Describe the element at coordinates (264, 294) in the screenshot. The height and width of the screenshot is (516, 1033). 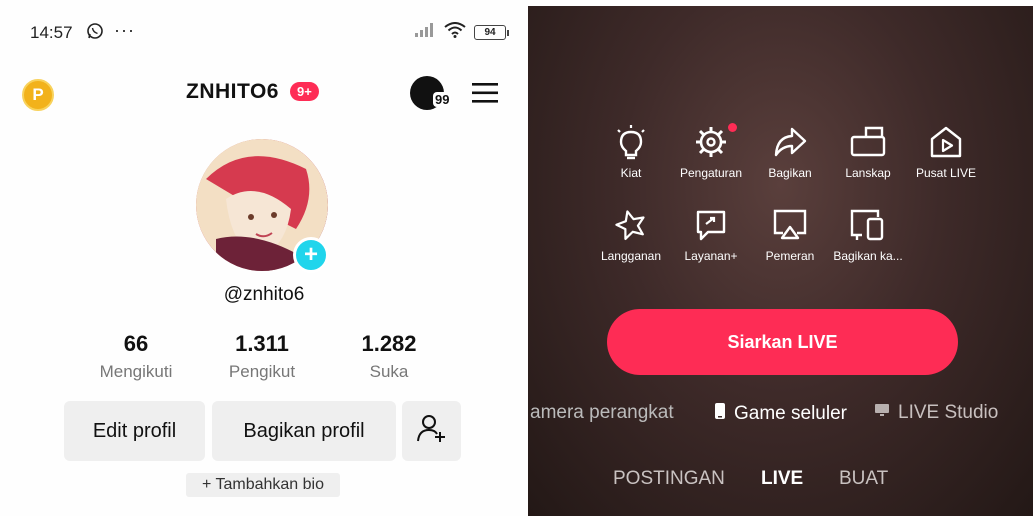
I see `profile-handle: @znhito6` at that location.